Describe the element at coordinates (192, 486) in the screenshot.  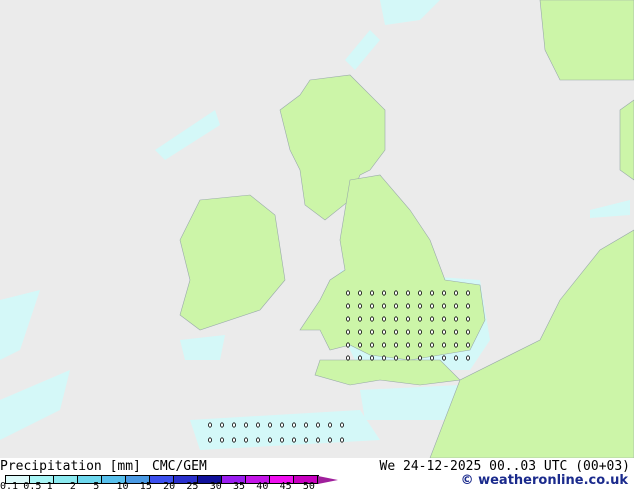
I see `scale-tick: 25` at that location.